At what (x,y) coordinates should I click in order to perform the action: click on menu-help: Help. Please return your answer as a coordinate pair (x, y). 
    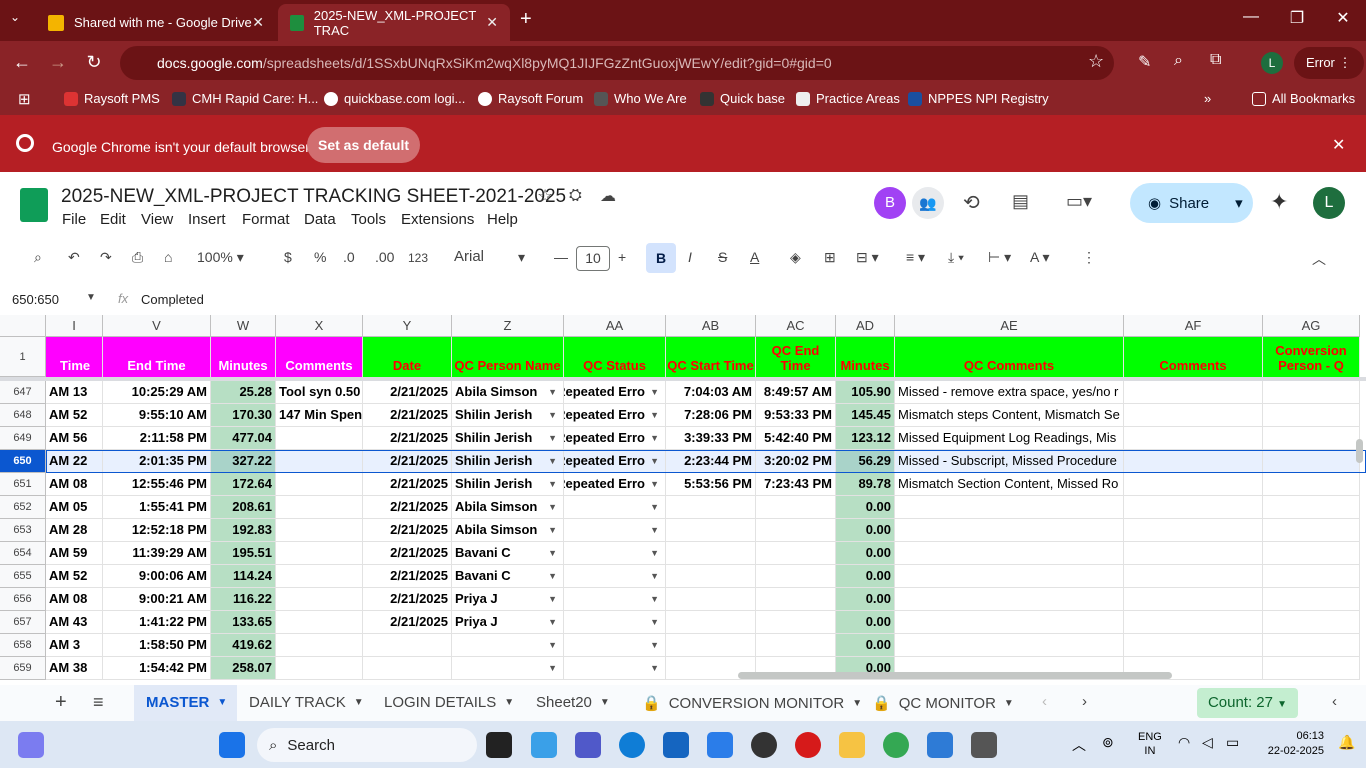
    Looking at the image, I should click on (502, 219).